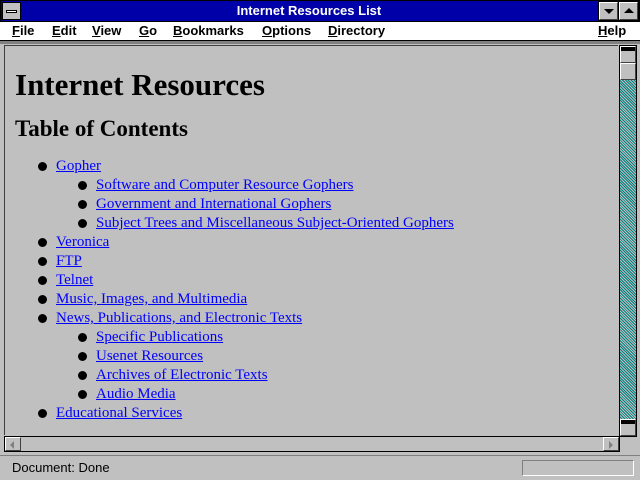 Image resolution: width=640 pixels, height=480 pixels. I want to click on toc-item: Educational Services, so click(328, 413).